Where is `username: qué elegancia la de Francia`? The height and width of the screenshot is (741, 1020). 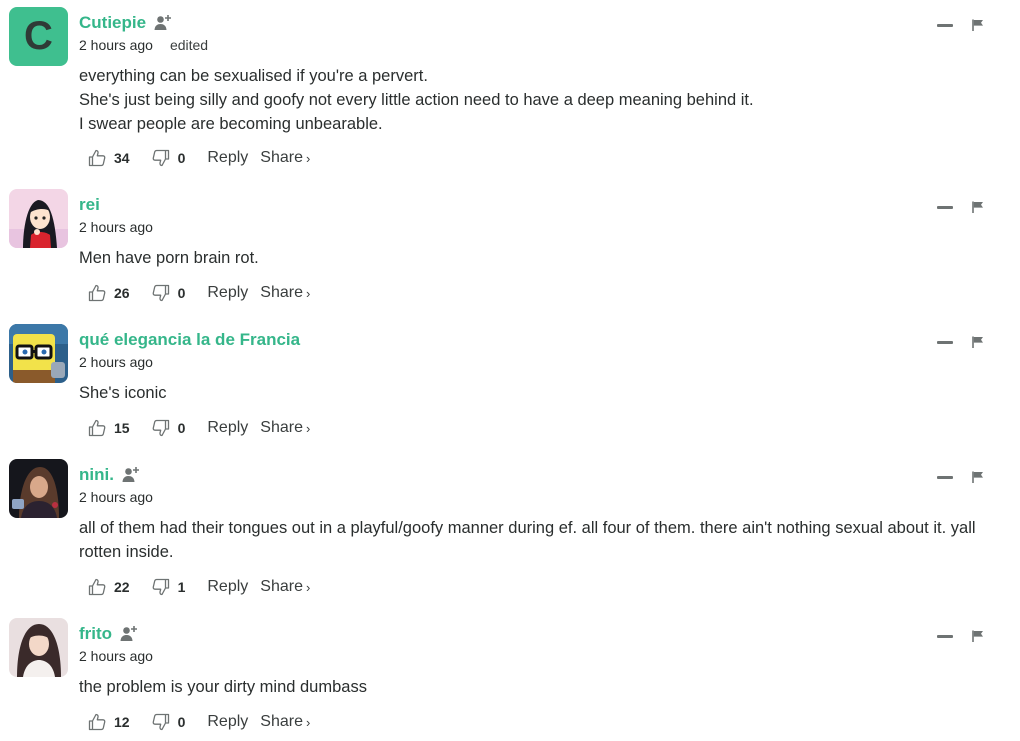
username: qué elegancia la de Francia is located at coordinates (189, 340).